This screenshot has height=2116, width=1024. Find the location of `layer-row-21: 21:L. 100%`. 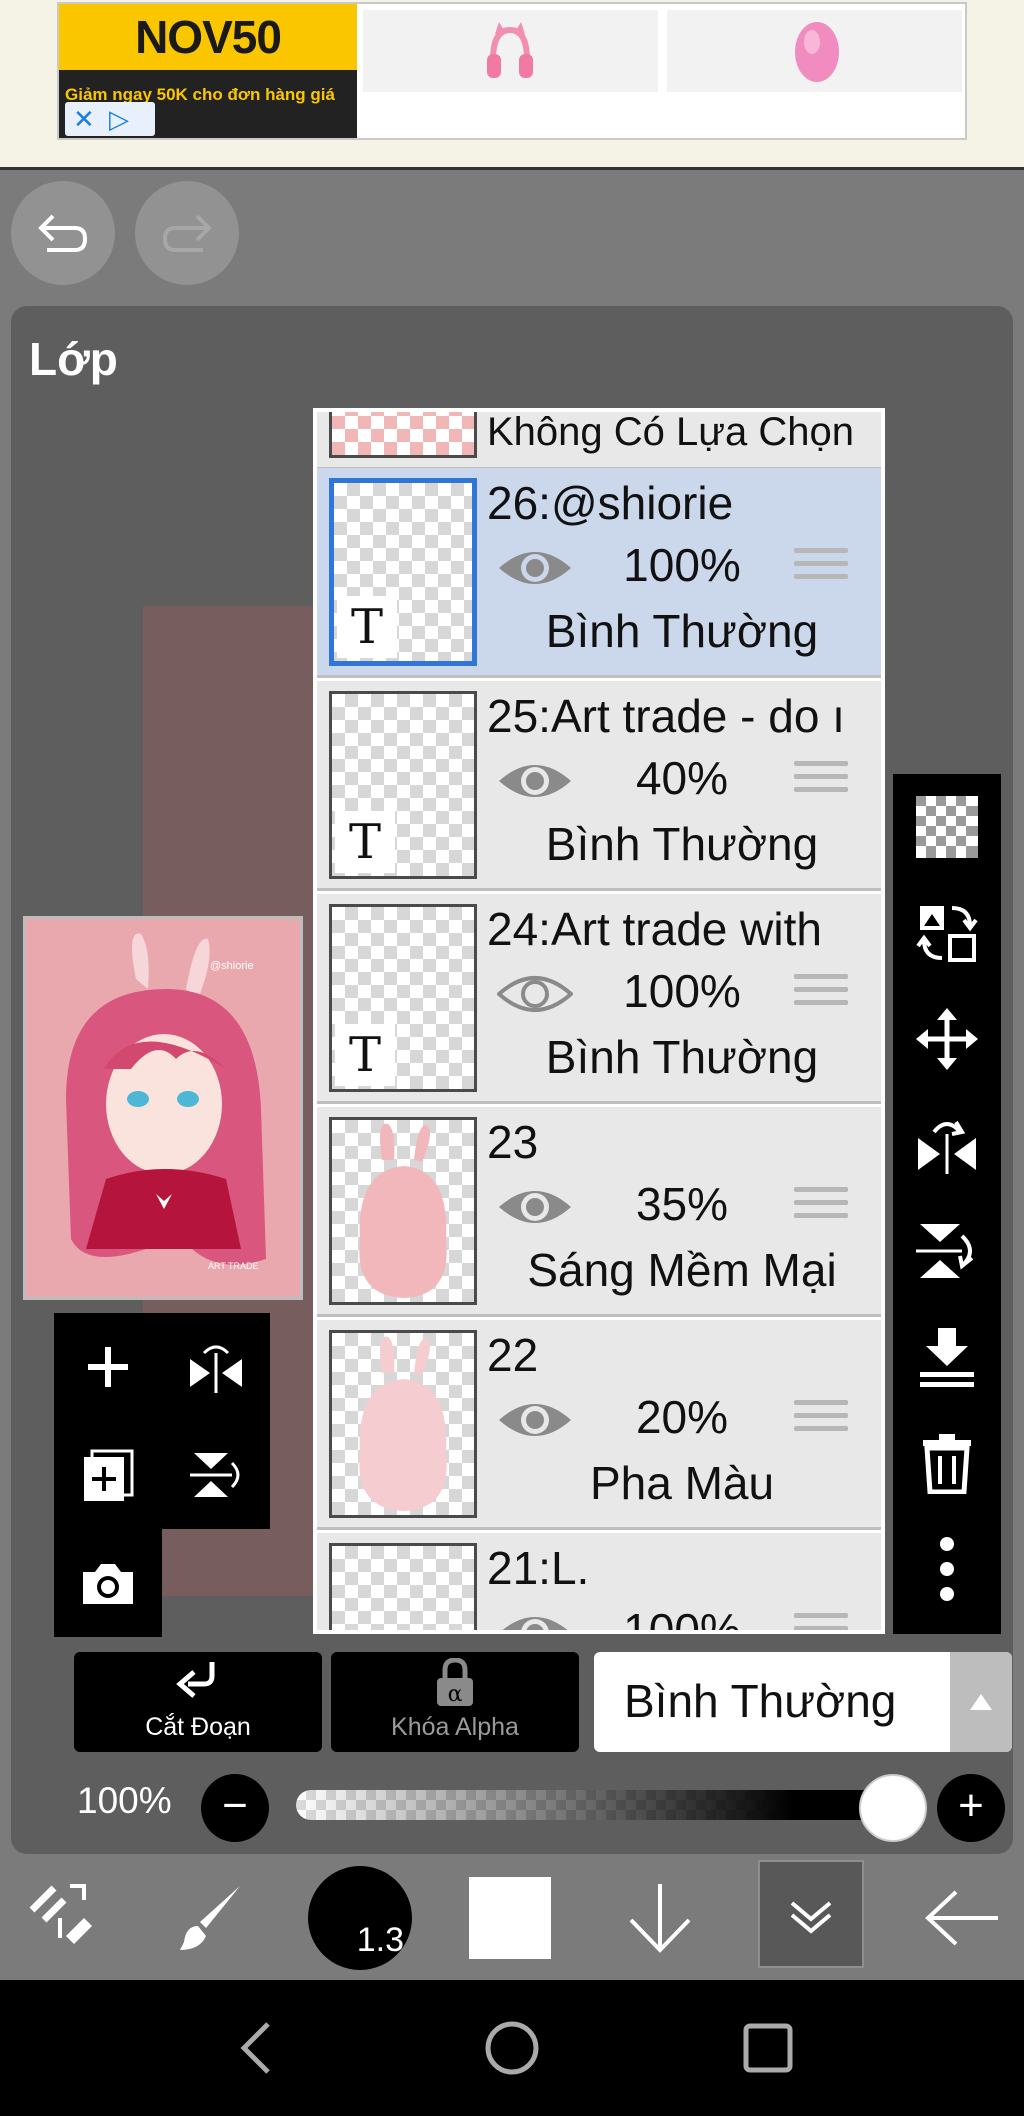

layer-row-21: 21:L. 100% is located at coordinates (599, 1583).